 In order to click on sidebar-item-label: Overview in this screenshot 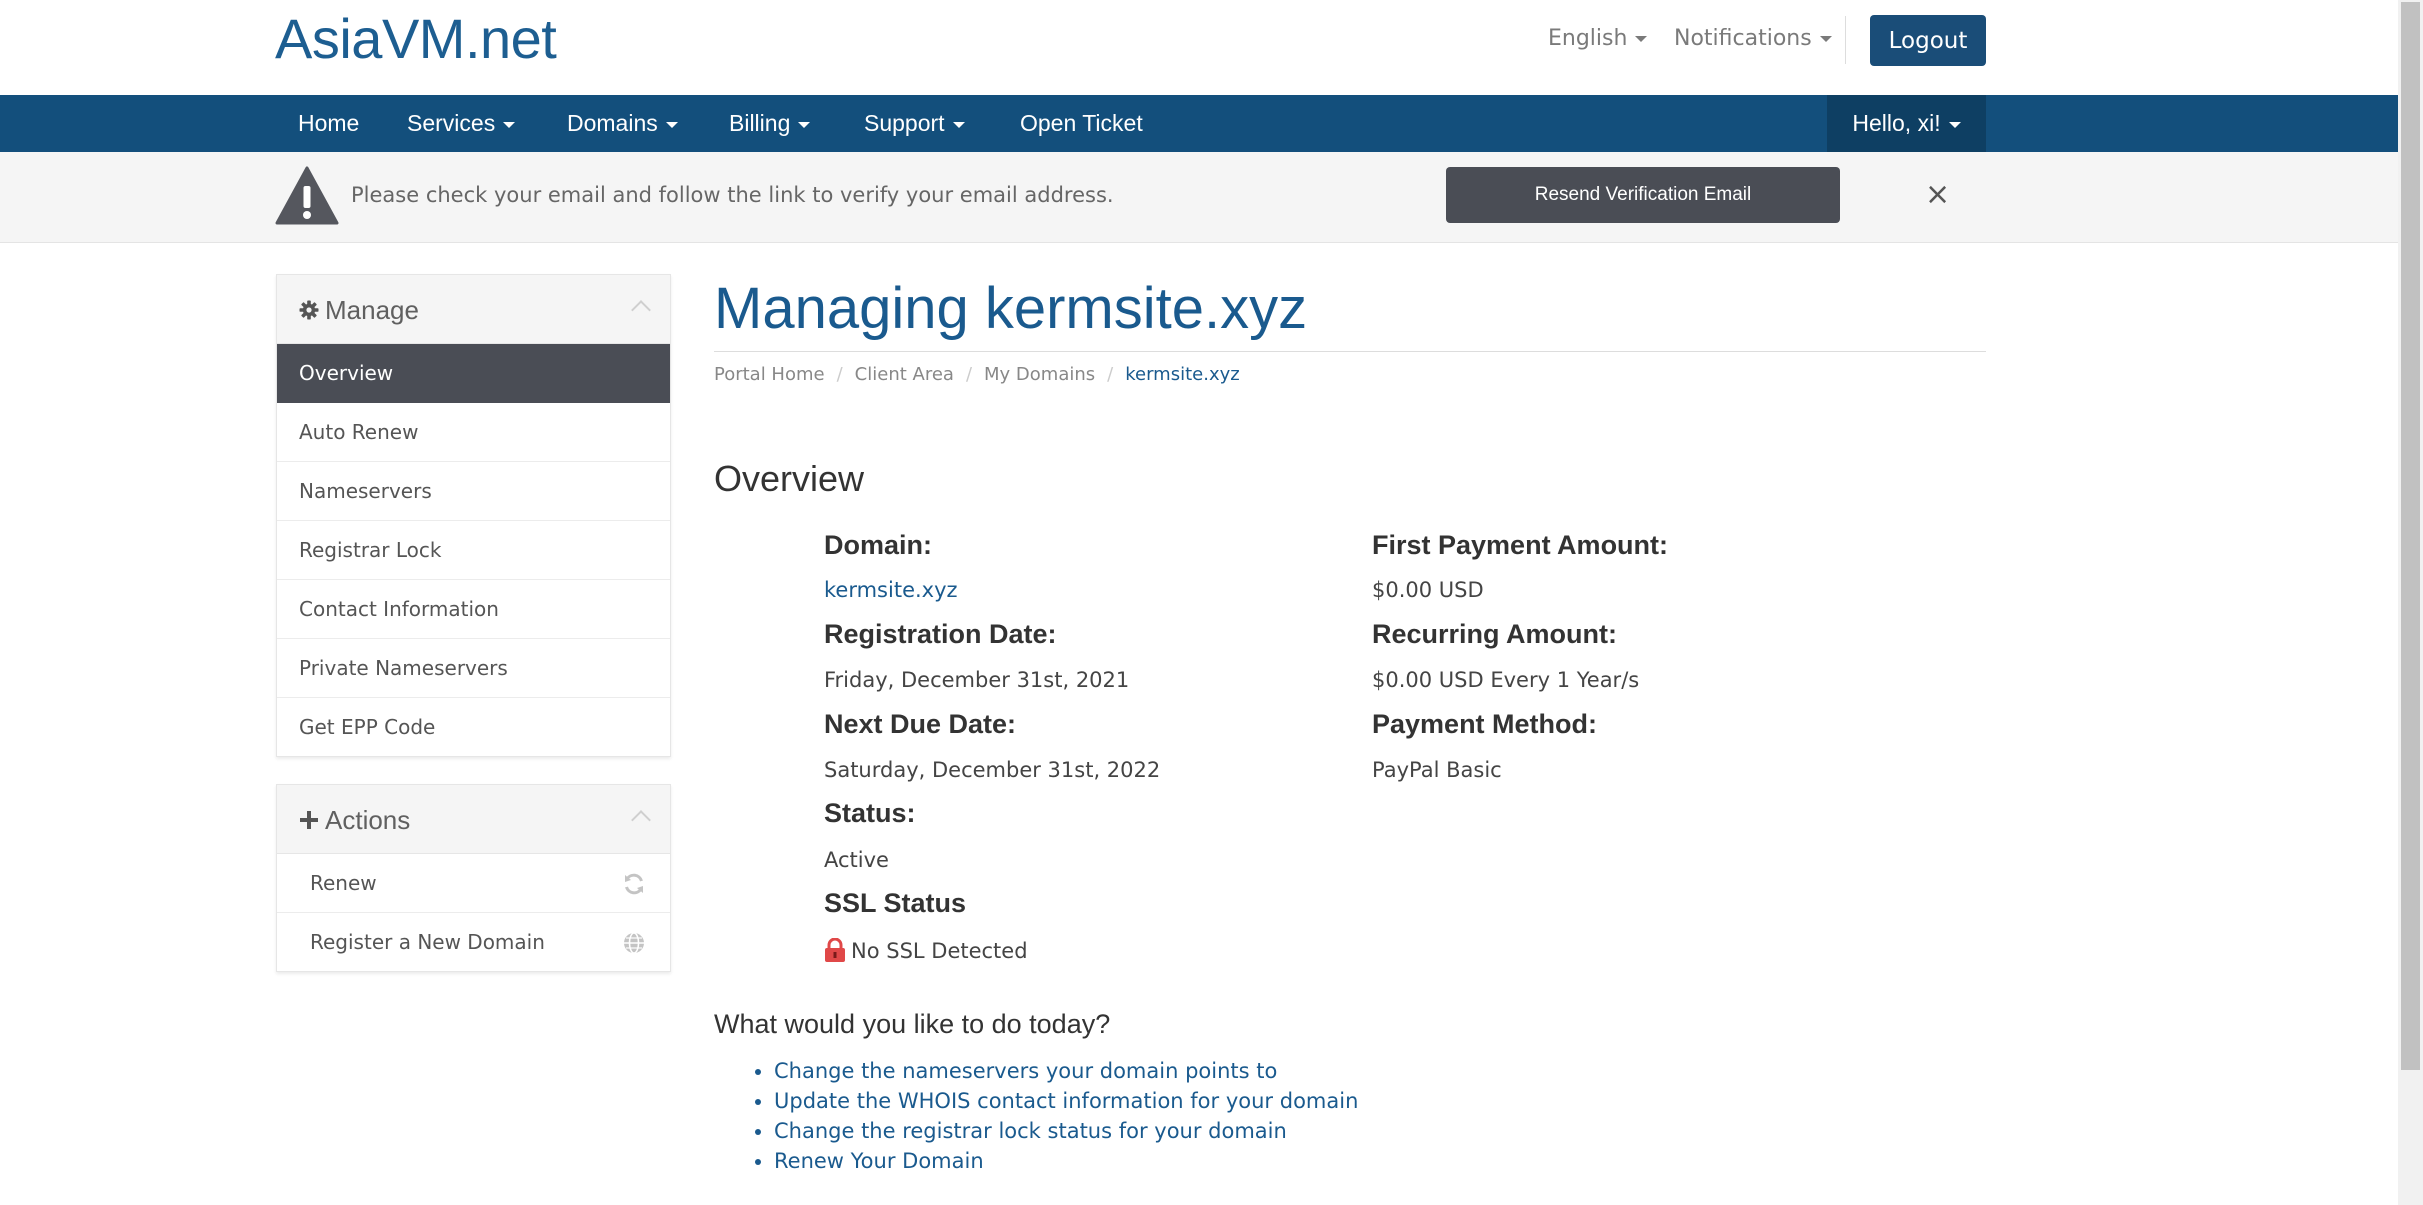, I will do `click(346, 373)`.